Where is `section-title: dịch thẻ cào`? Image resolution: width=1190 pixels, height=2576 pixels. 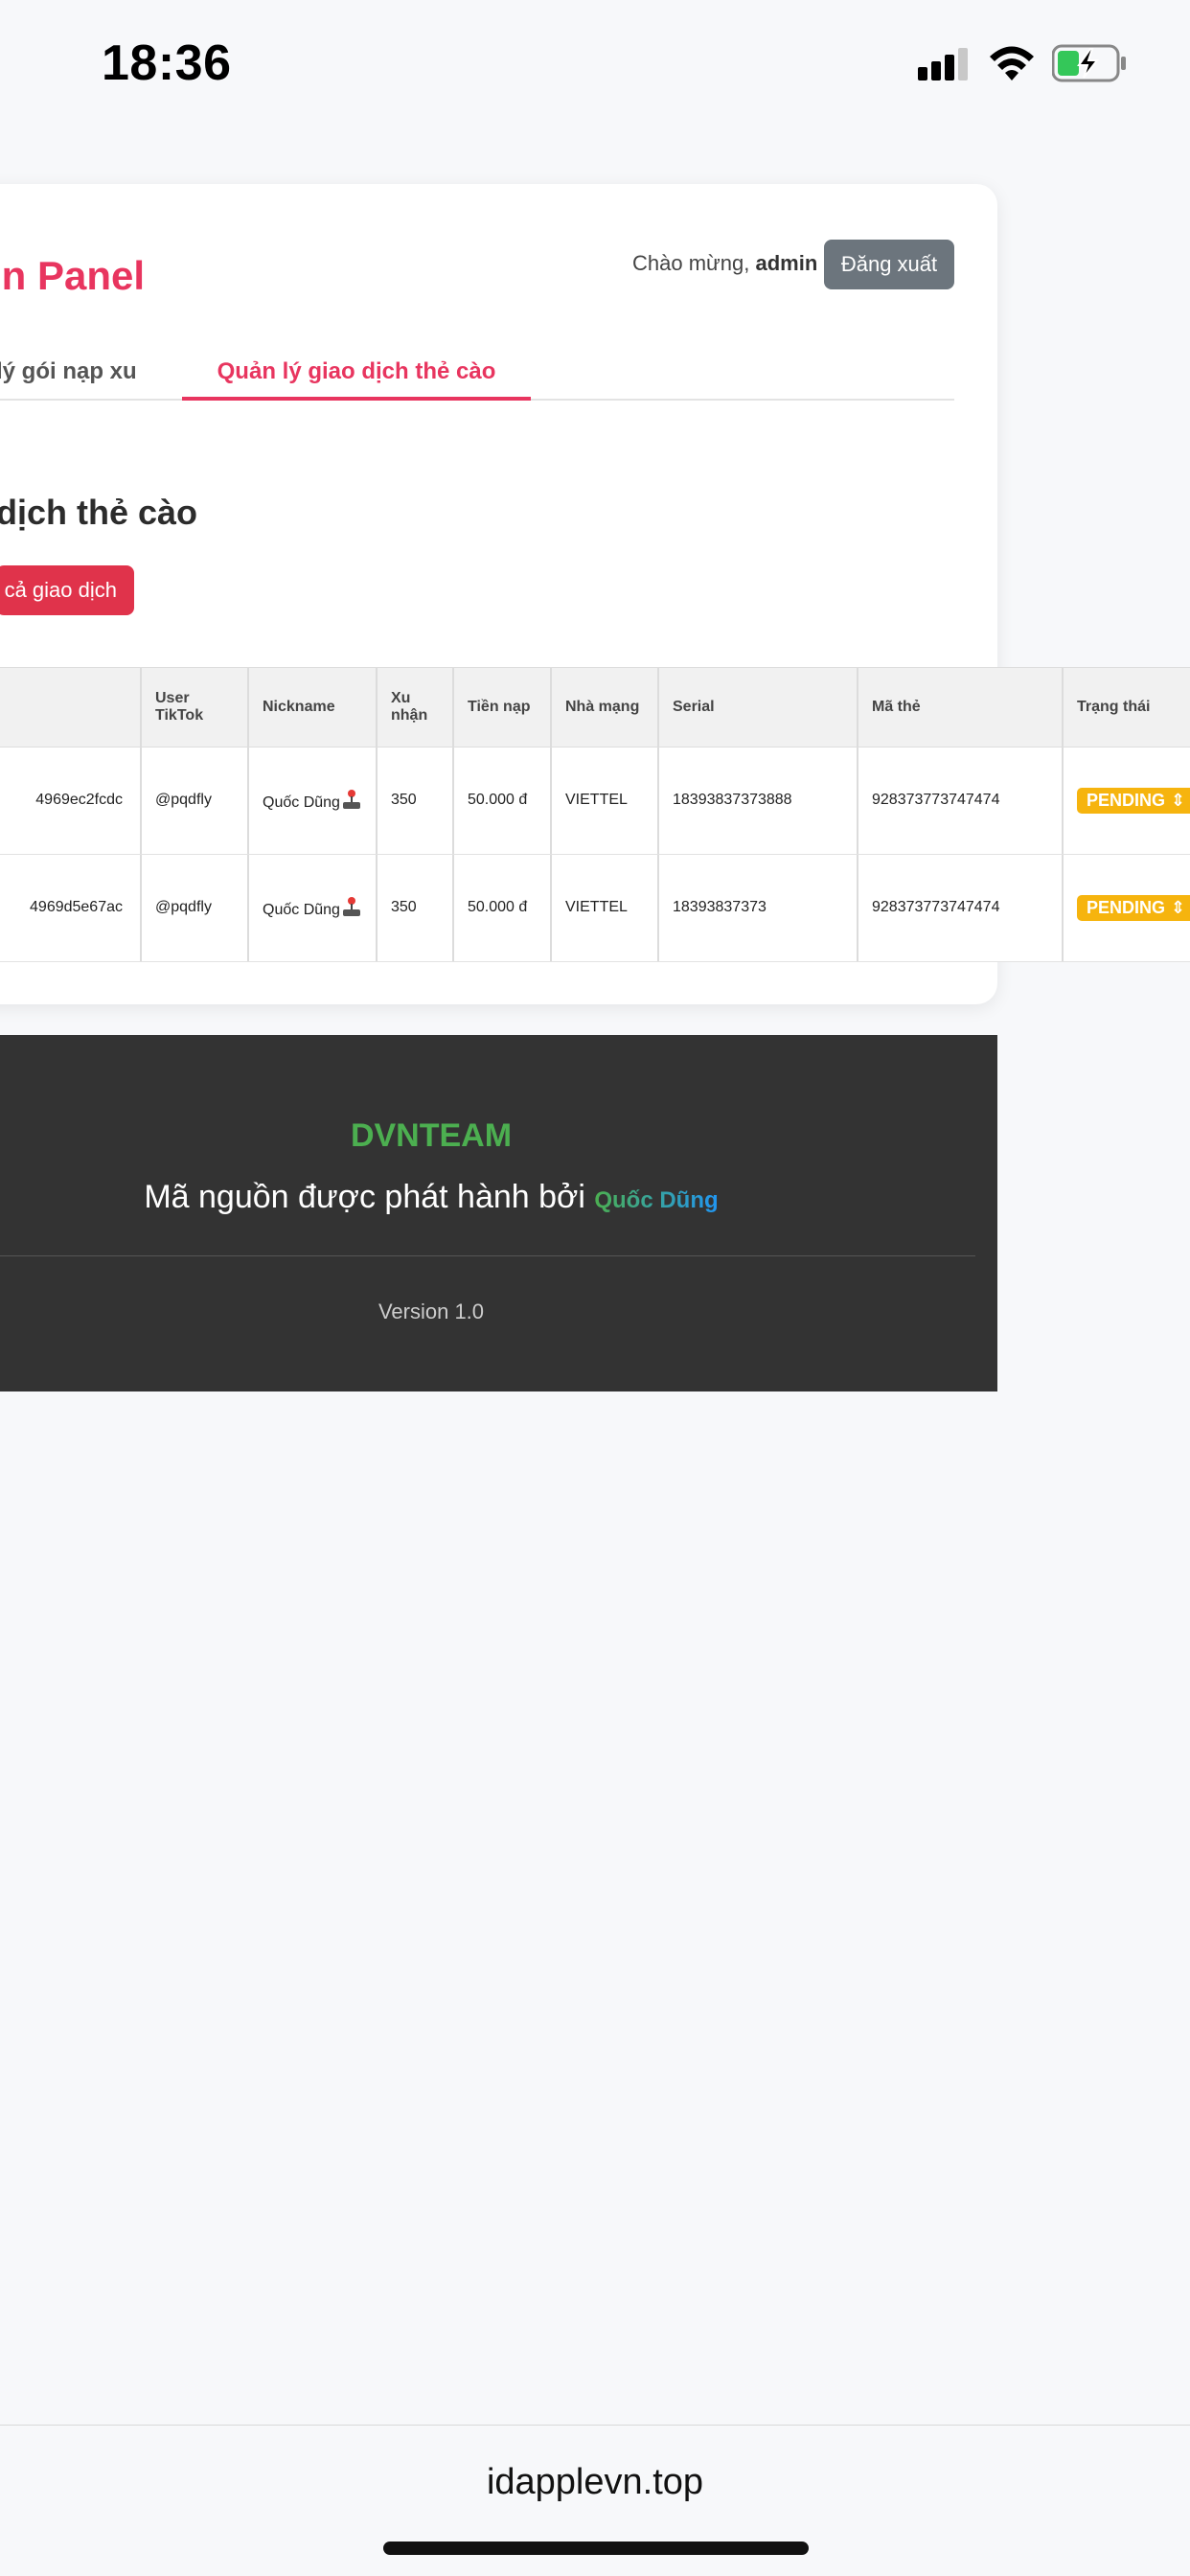
section-title: dịch thẻ cào is located at coordinates (99, 512).